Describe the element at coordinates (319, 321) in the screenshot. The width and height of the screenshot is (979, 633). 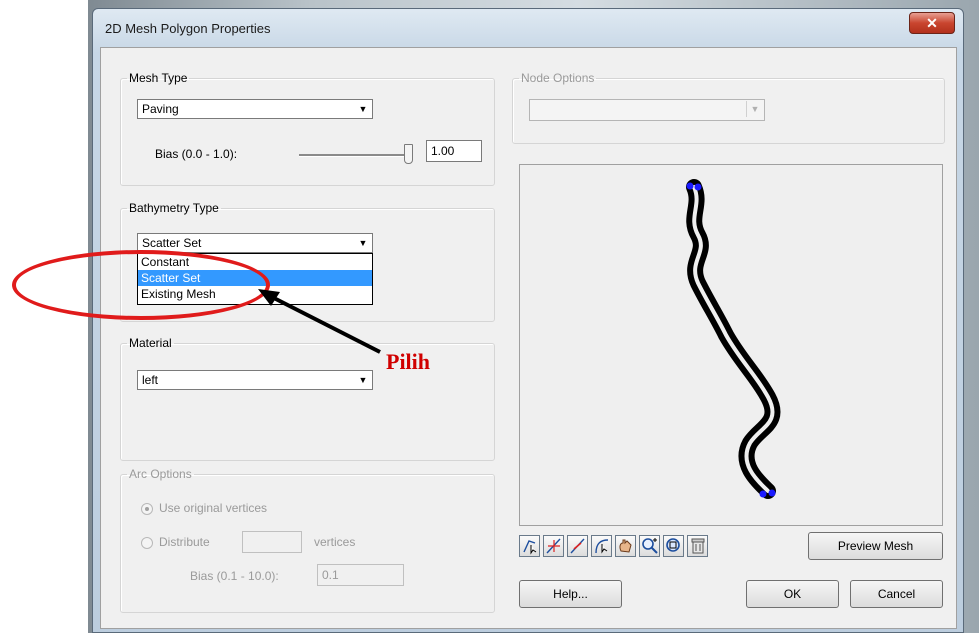
I see `annotation-arrow` at that location.